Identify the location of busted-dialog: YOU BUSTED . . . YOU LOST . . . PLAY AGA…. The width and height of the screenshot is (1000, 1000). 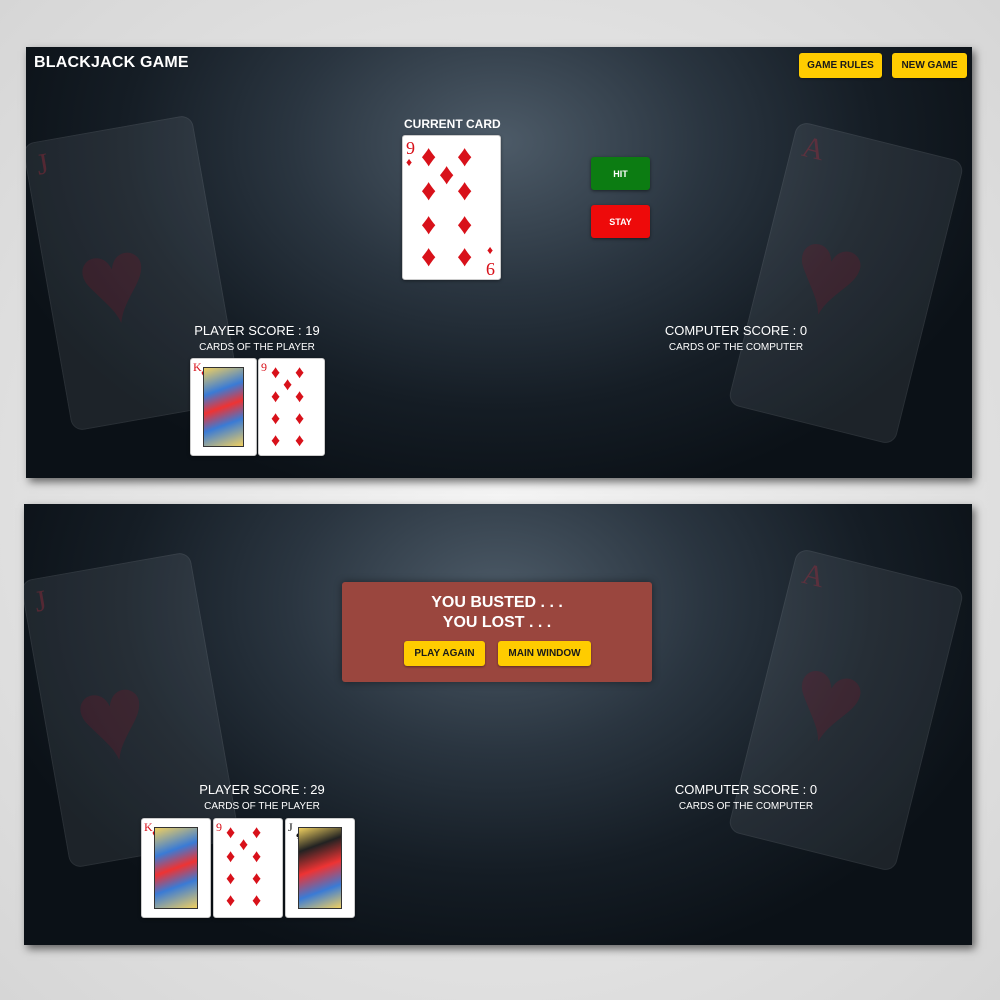
(497, 632).